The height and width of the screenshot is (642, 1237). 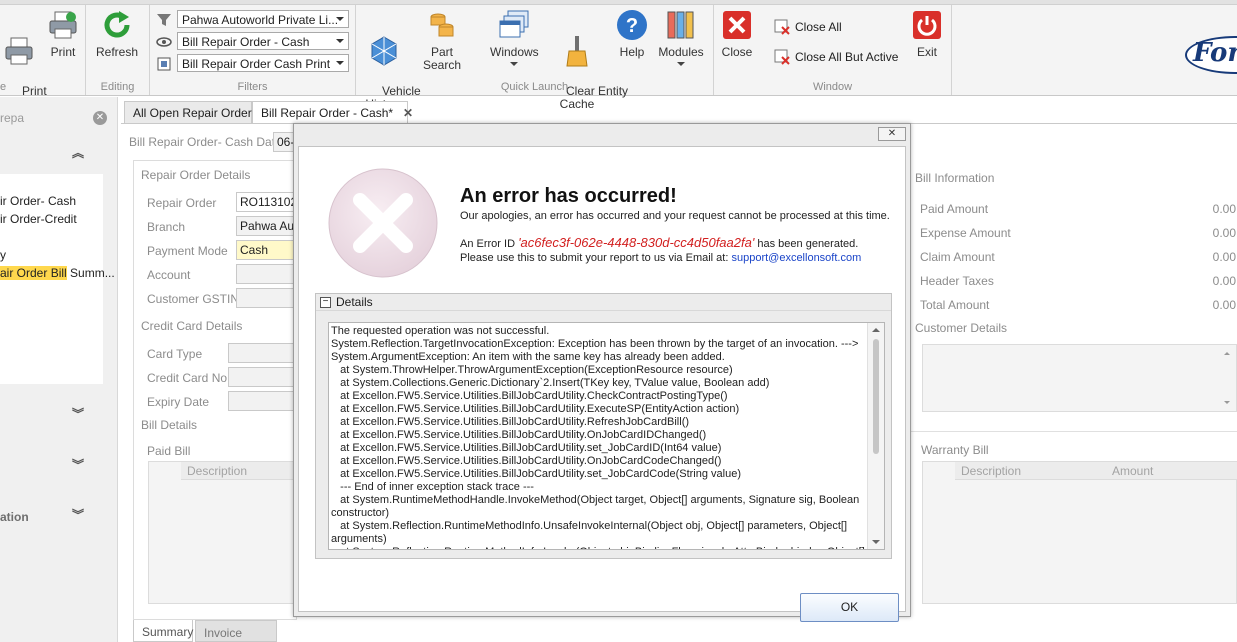 I want to click on expense-amount-row: Expense Amount 0.00, so click(x=1078, y=233).